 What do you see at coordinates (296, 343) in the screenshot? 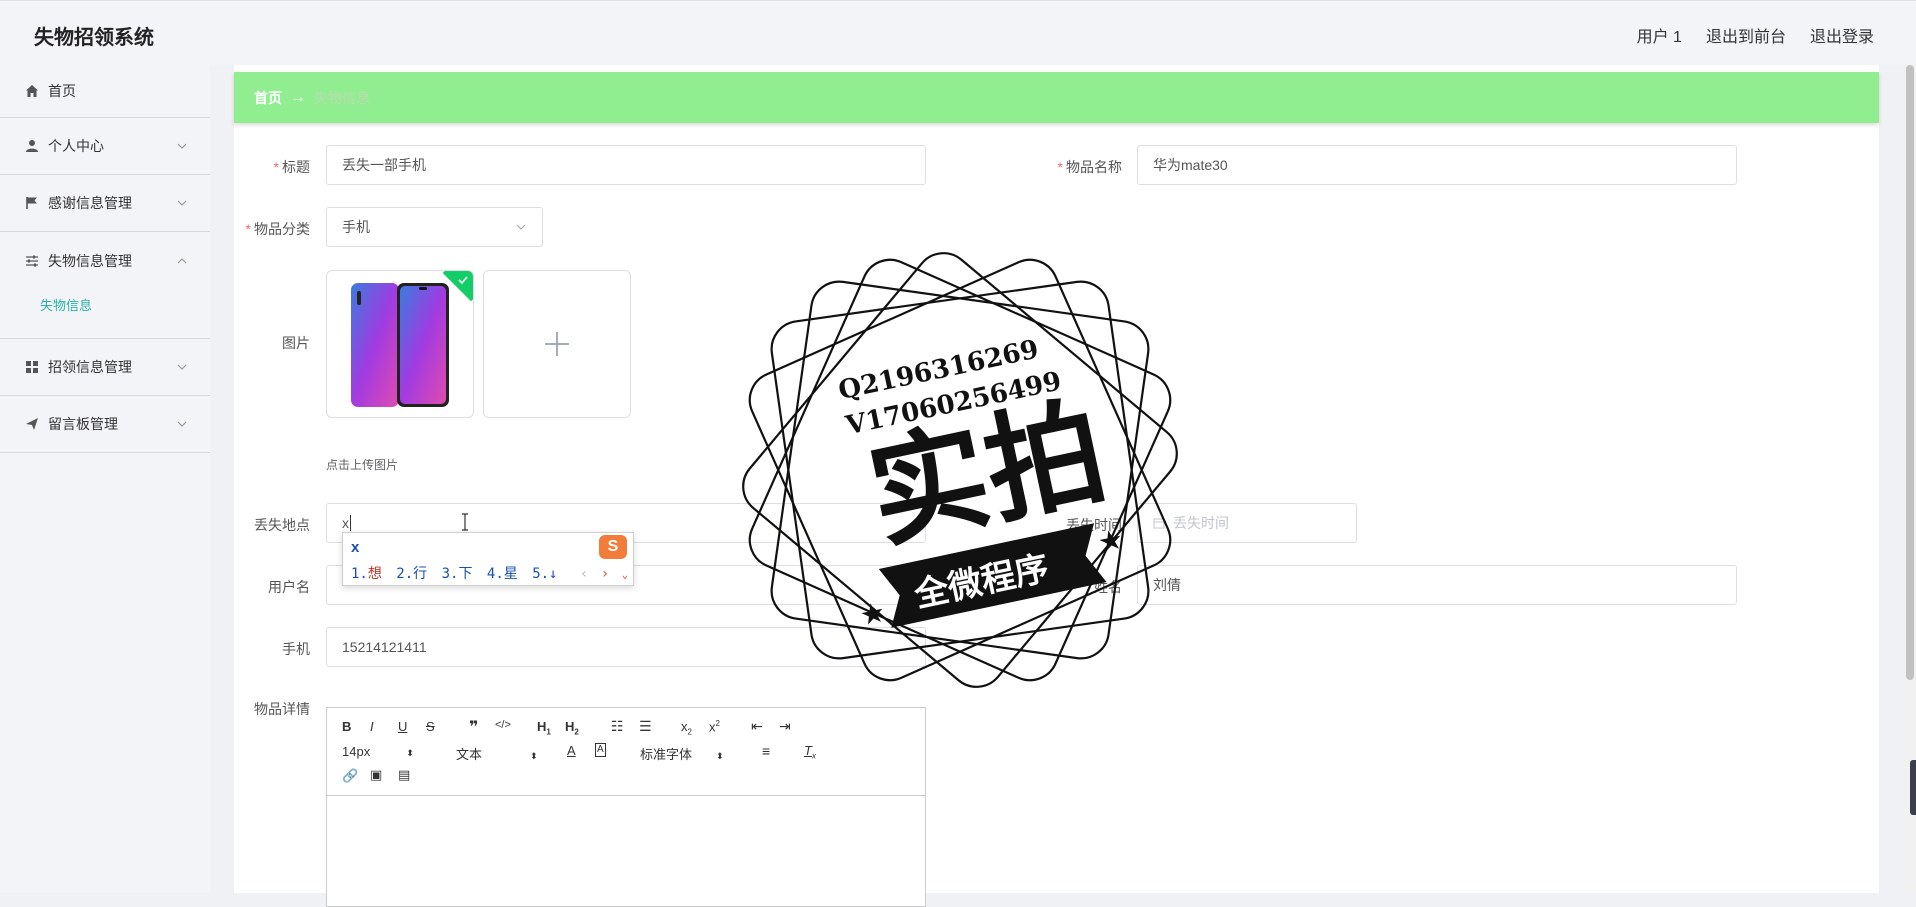
I see `image-label: 图片` at bounding box center [296, 343].